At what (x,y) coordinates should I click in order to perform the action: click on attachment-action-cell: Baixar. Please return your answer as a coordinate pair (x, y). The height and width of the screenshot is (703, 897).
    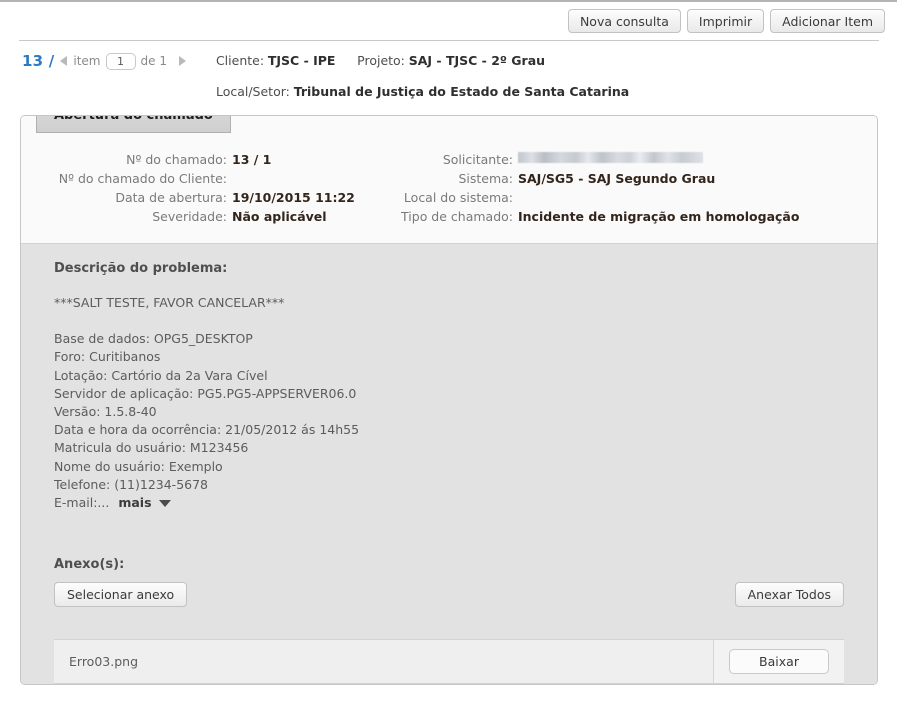
    Looking at the image, I should click on (778, 662).